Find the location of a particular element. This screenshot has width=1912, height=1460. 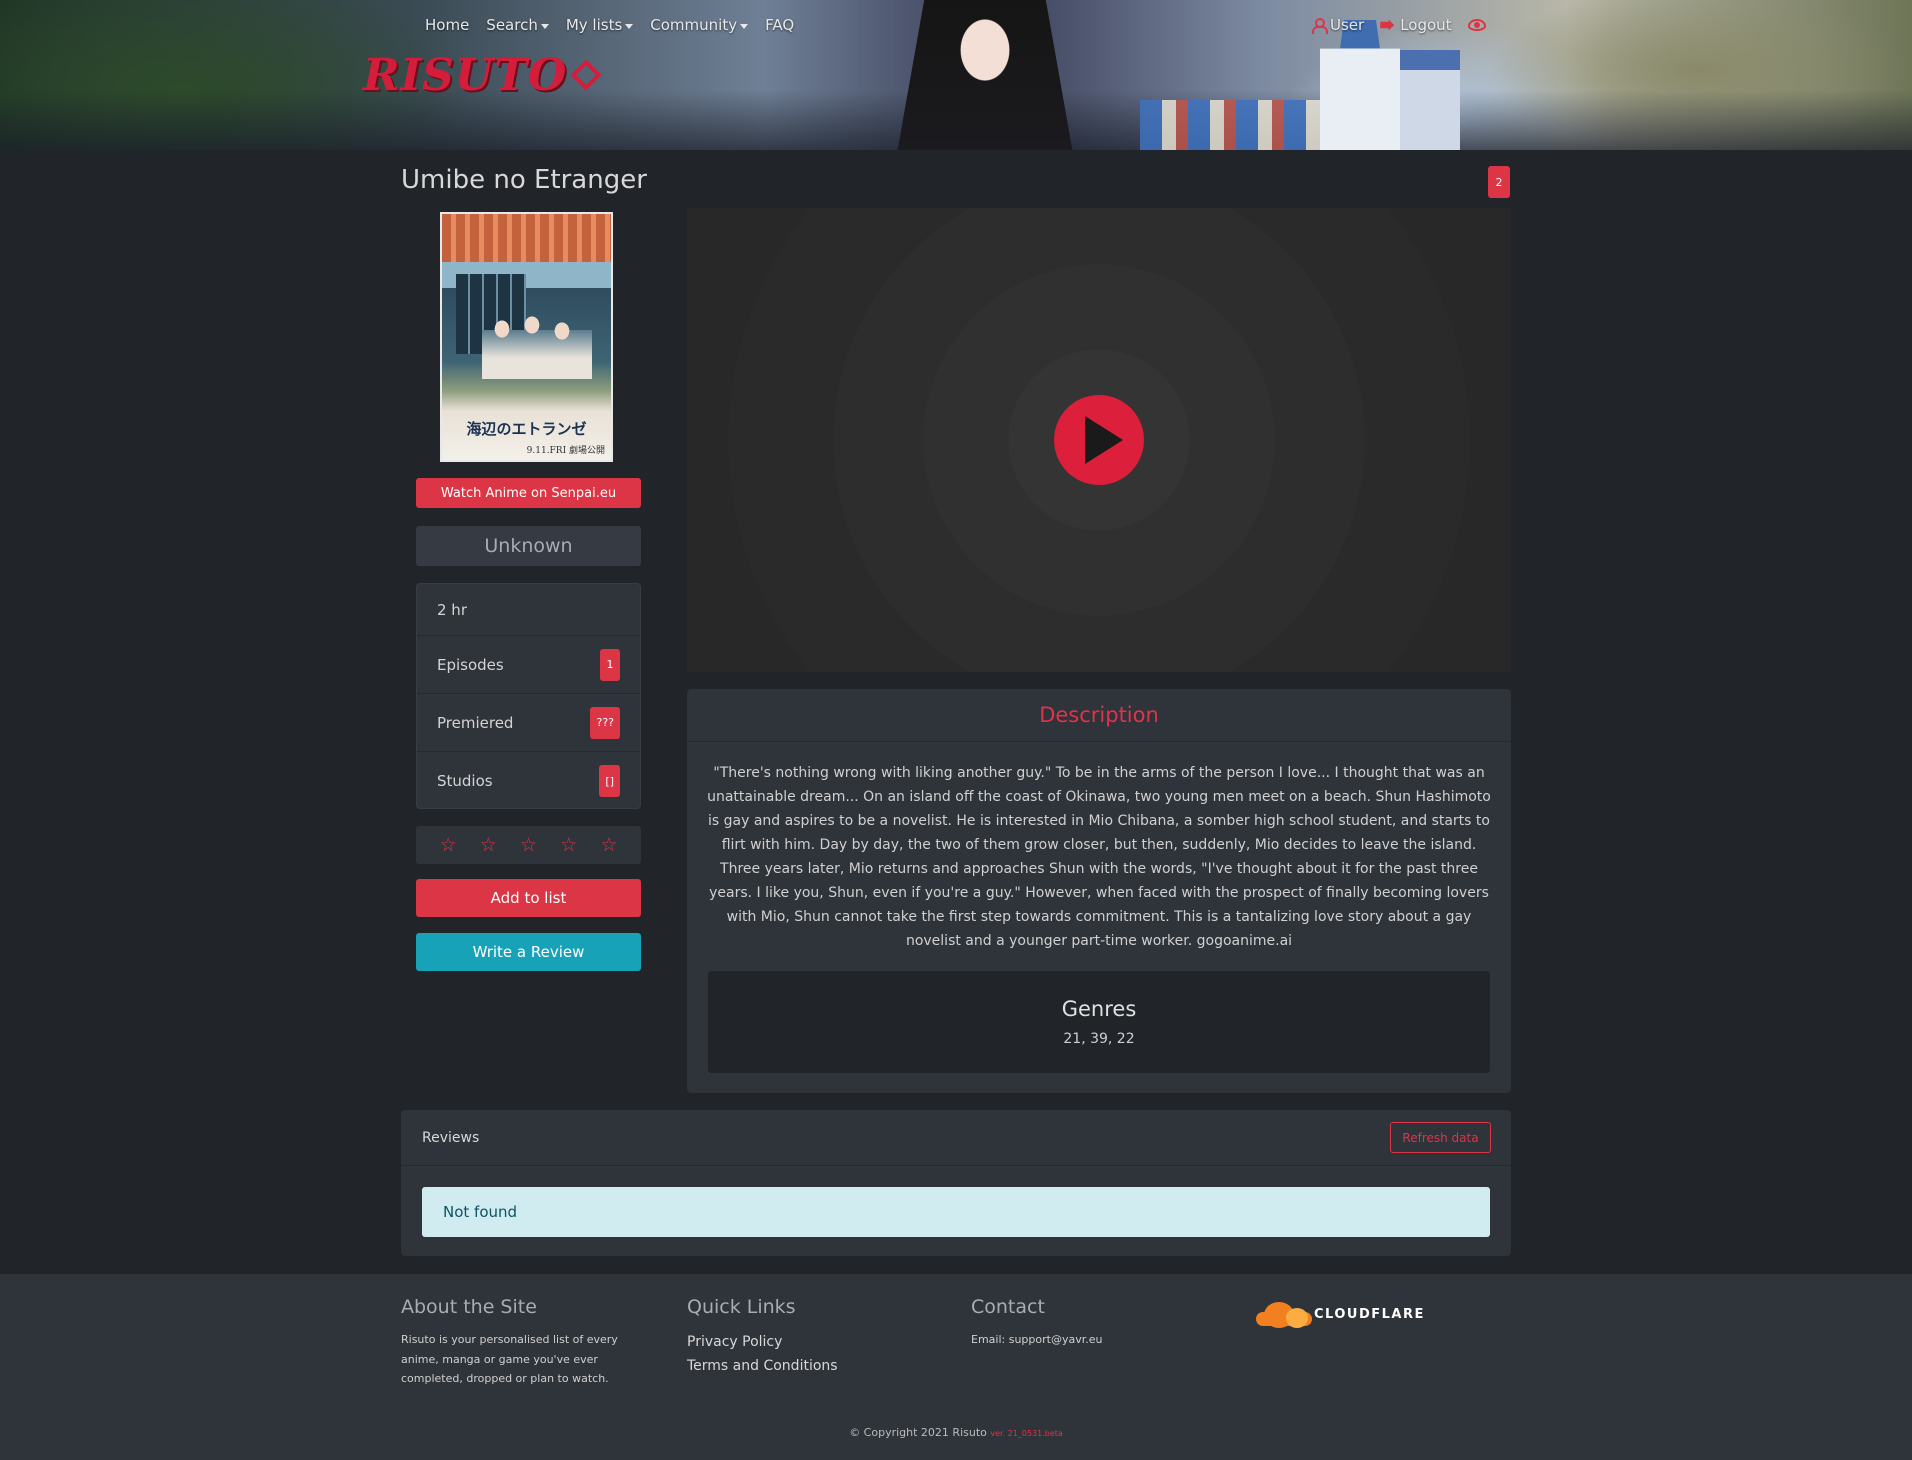

version-text: ver. 21_0531.beta is located at coordinates (1026, 1433).